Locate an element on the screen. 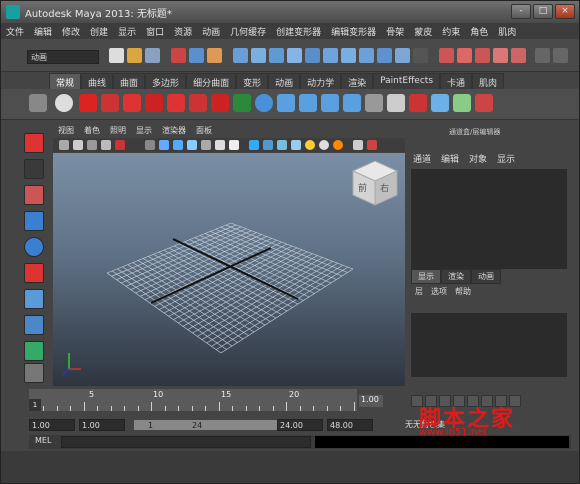  render-view-icon is located at coordinates (338, 145).